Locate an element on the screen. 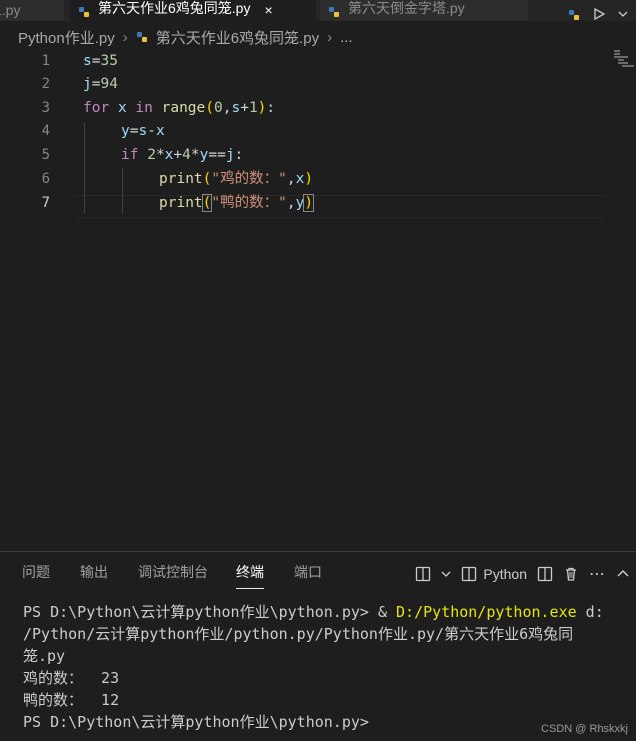 This screenshot has height=741, width=636. terminal-command-cont: 笼.py is located at coordinates (44, 656).